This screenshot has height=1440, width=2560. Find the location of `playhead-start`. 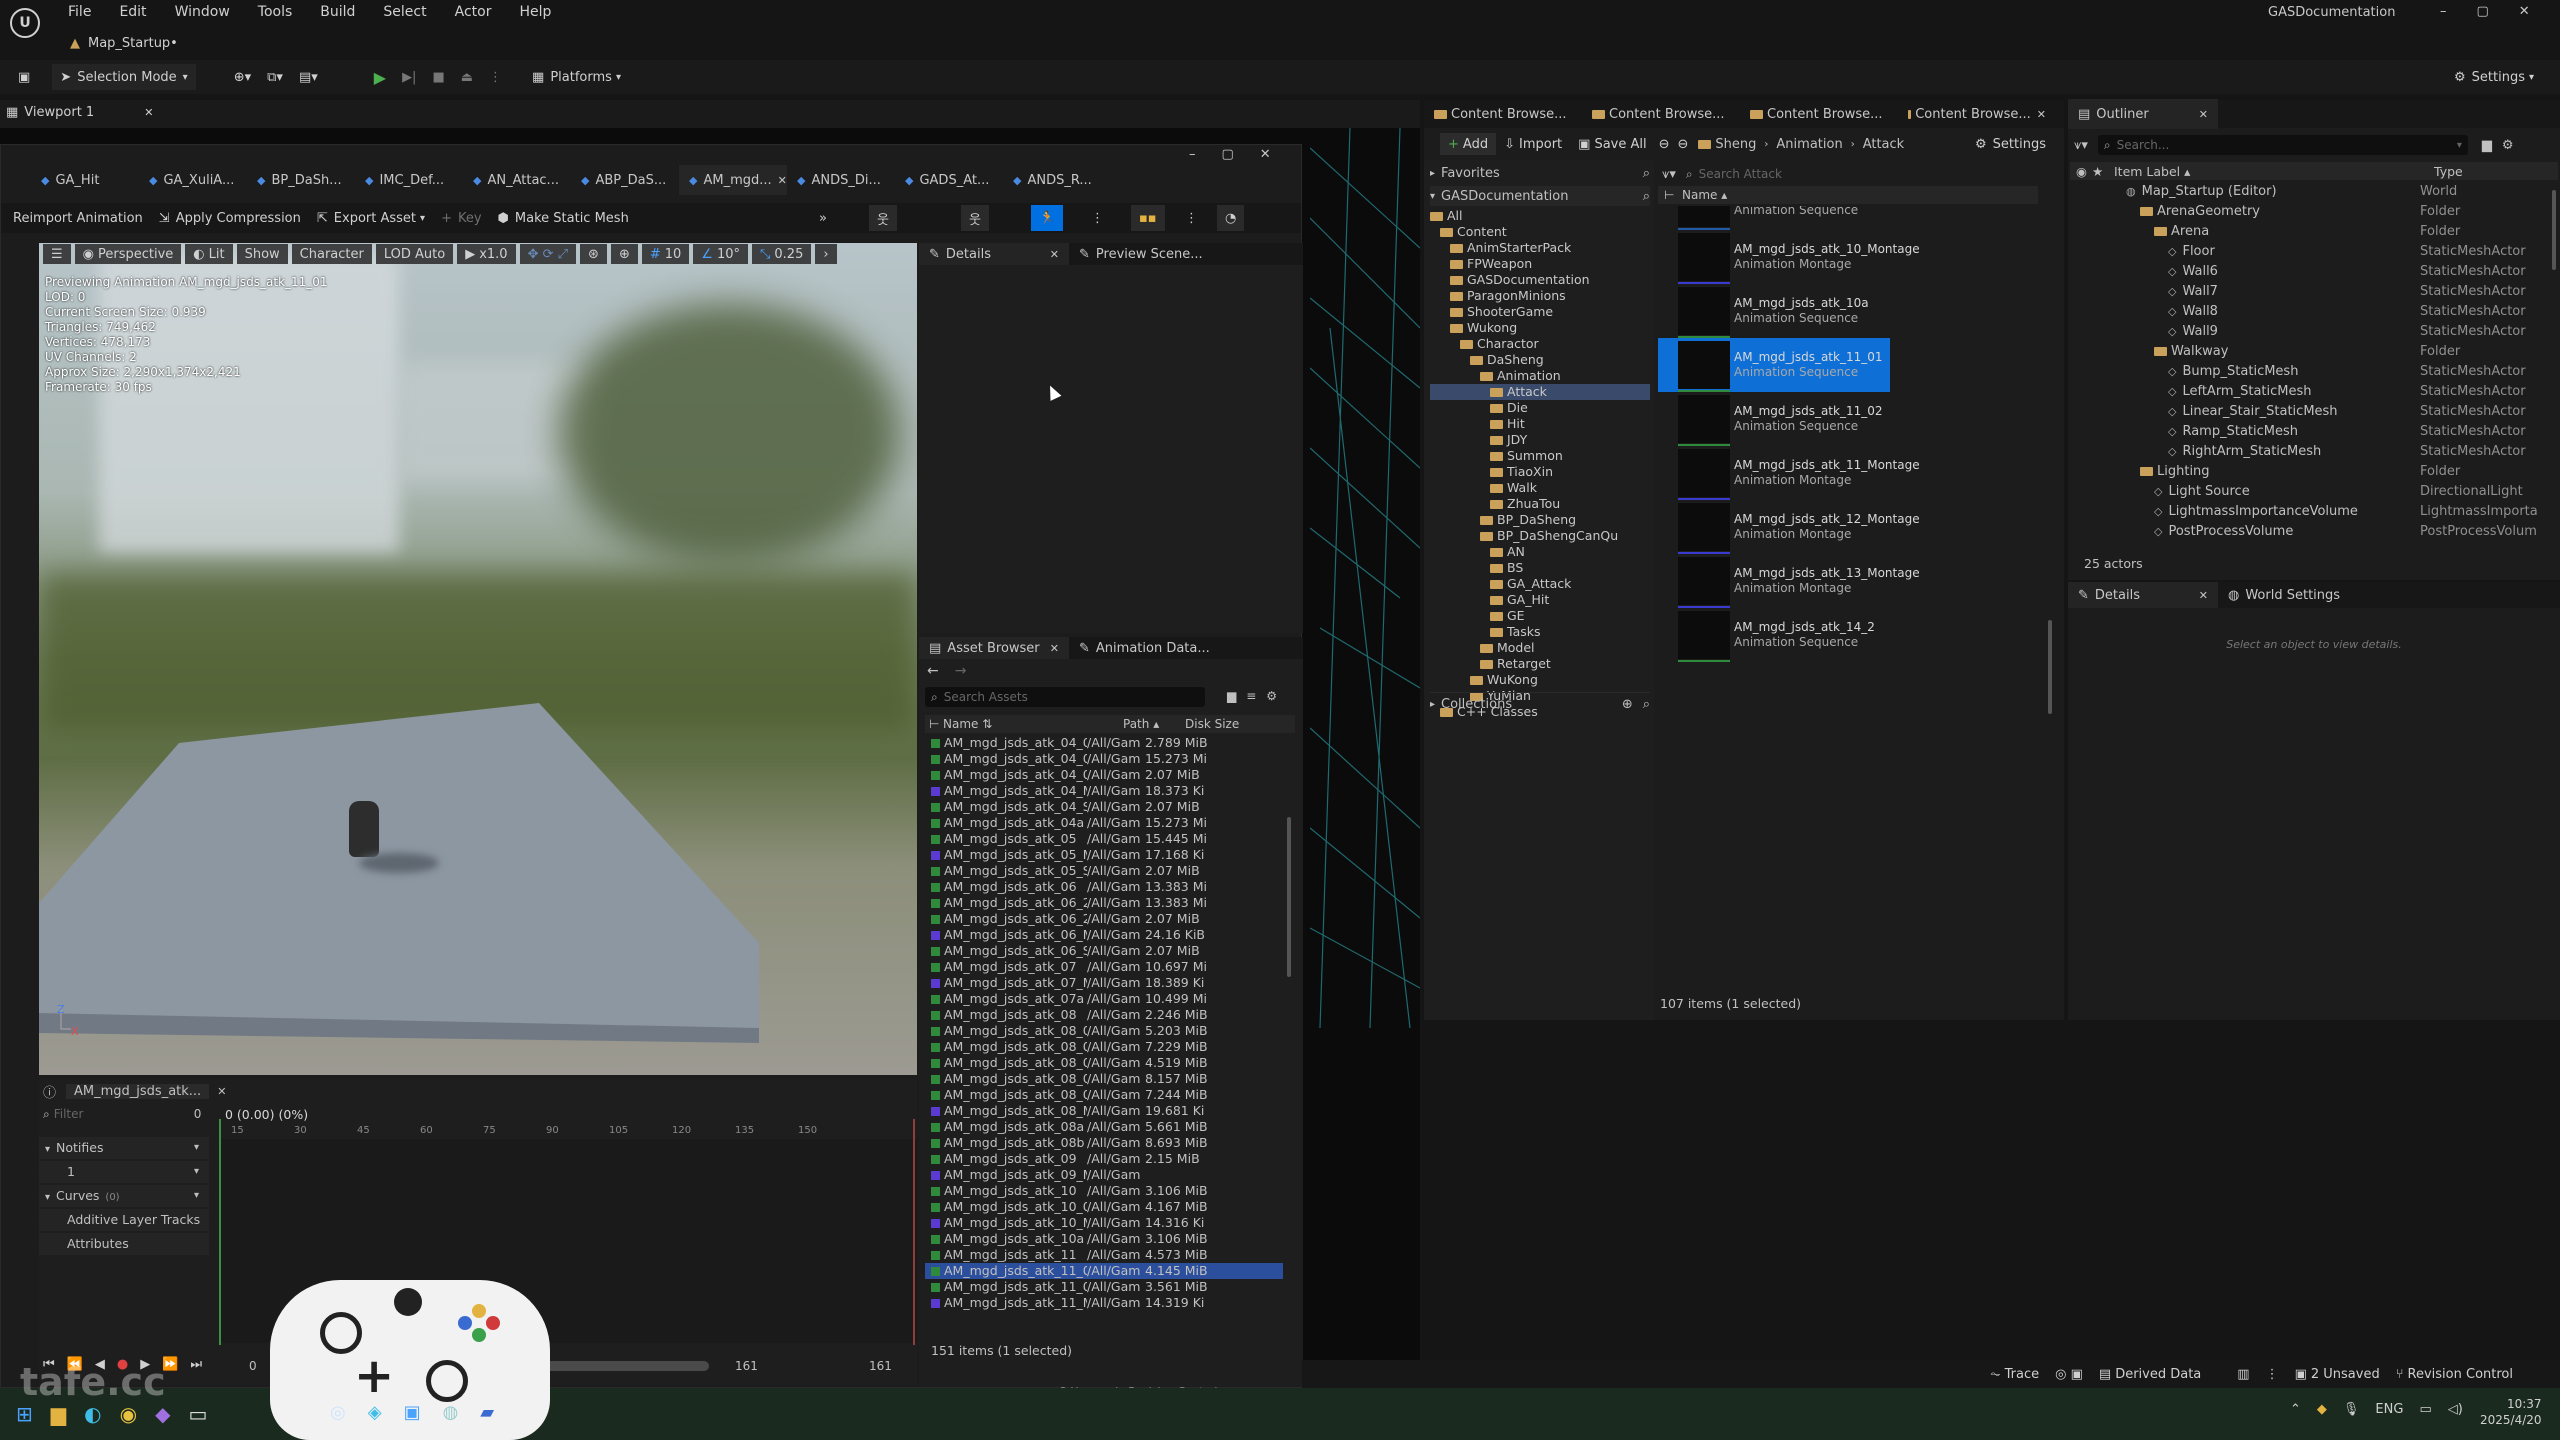

playhead-start is located at coordinates (220, 1232).